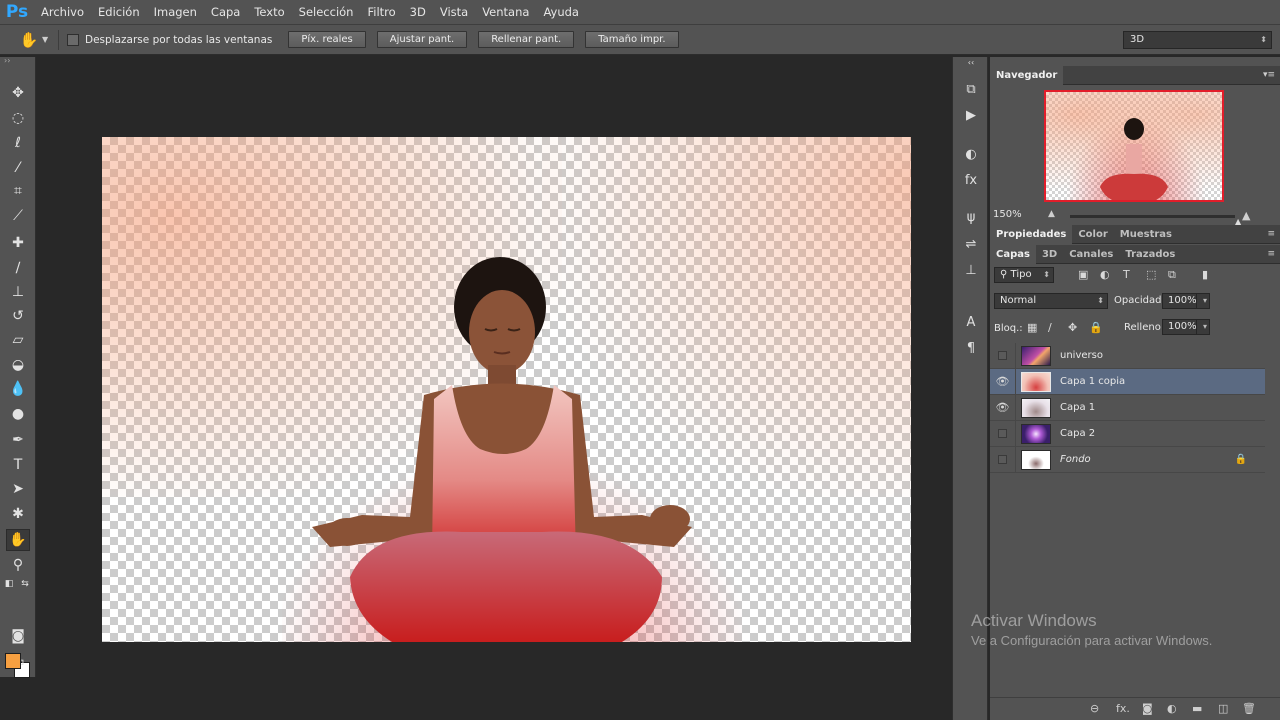 The image size is (1280, 720). Describe the element at coordinates (1027, 75) in the screenshot. I see `tab-navegador: Navegador` at that location.